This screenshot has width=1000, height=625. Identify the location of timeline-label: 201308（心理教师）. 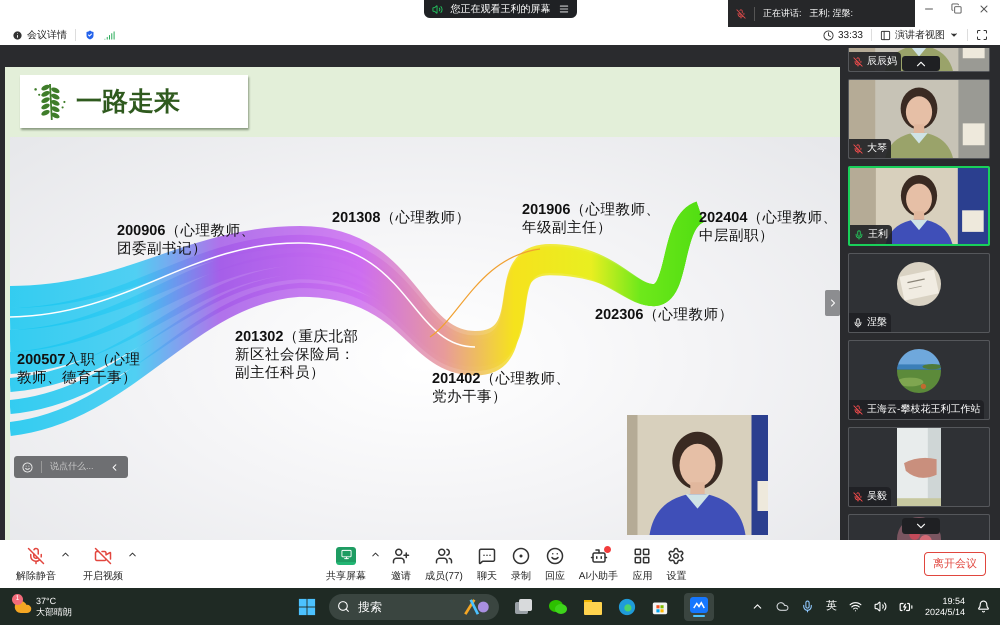
(402, 218).